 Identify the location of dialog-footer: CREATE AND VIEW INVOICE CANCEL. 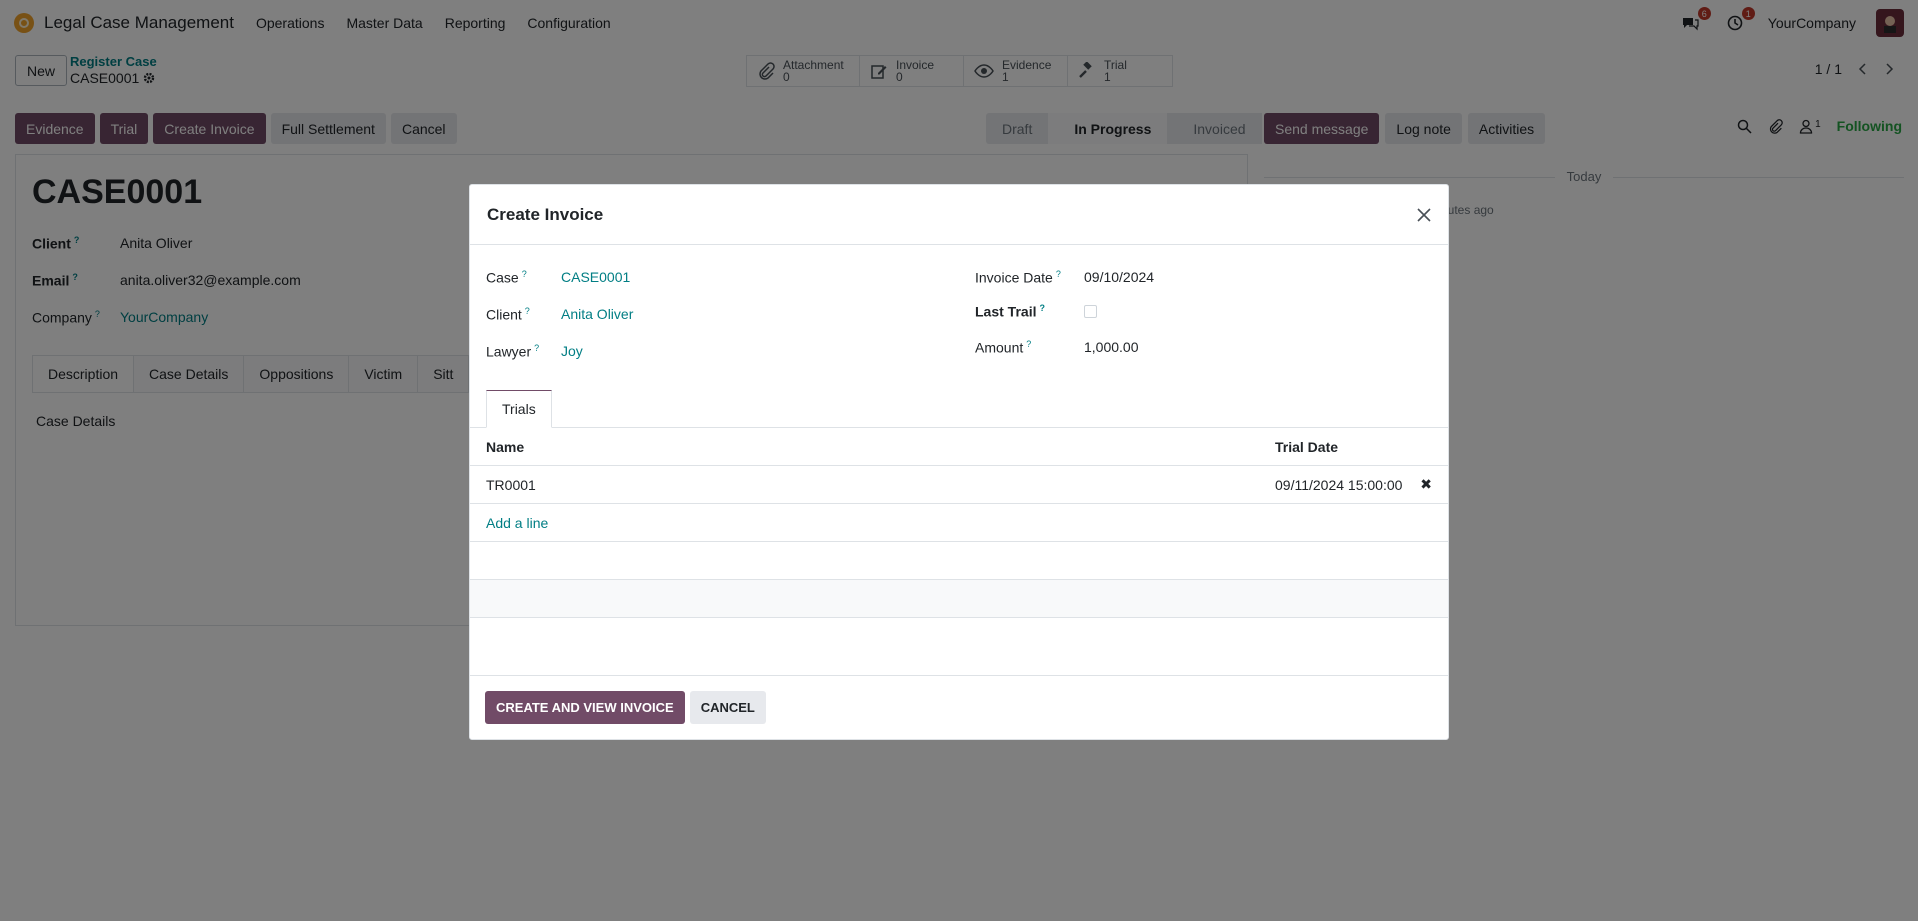
(959, 707).